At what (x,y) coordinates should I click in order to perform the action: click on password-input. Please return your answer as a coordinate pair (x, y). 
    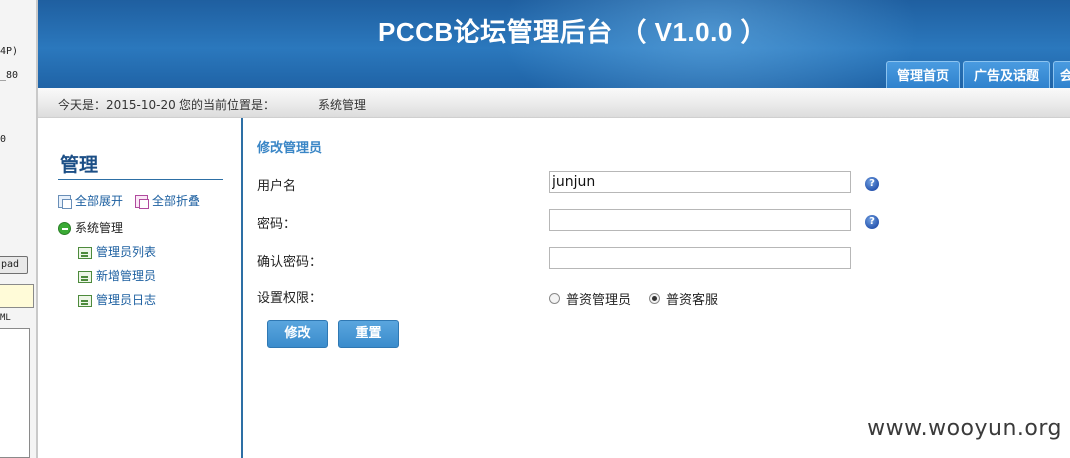
    Looking at the image, I should click on (700, 220).